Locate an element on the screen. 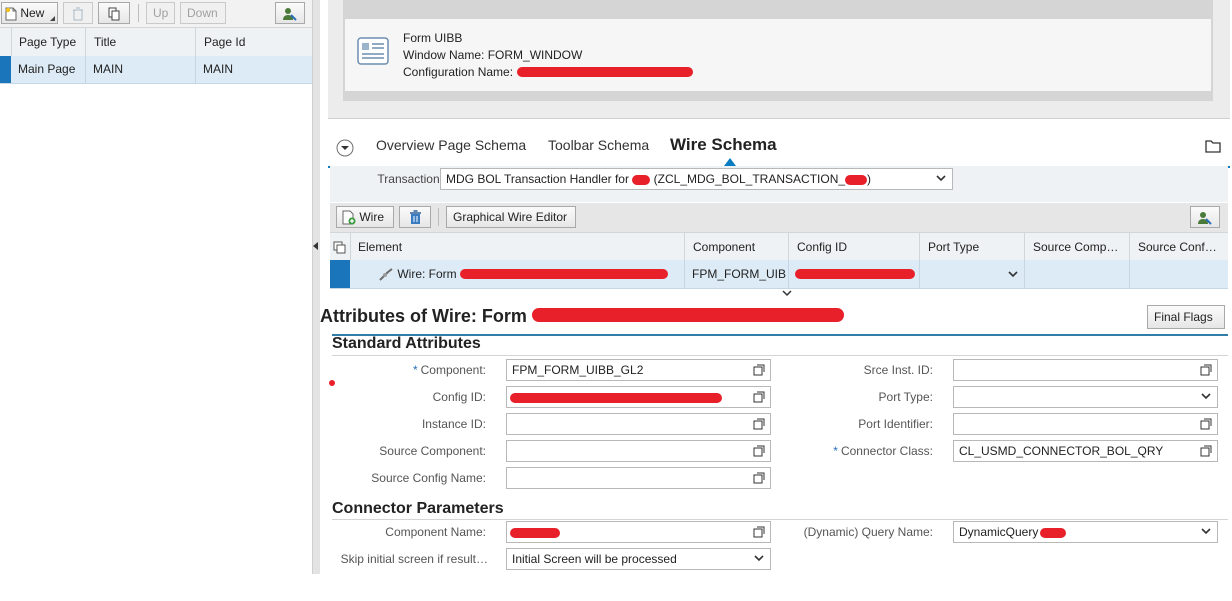  column-header-config-id: Config ID is located at coordinates (854, 247).